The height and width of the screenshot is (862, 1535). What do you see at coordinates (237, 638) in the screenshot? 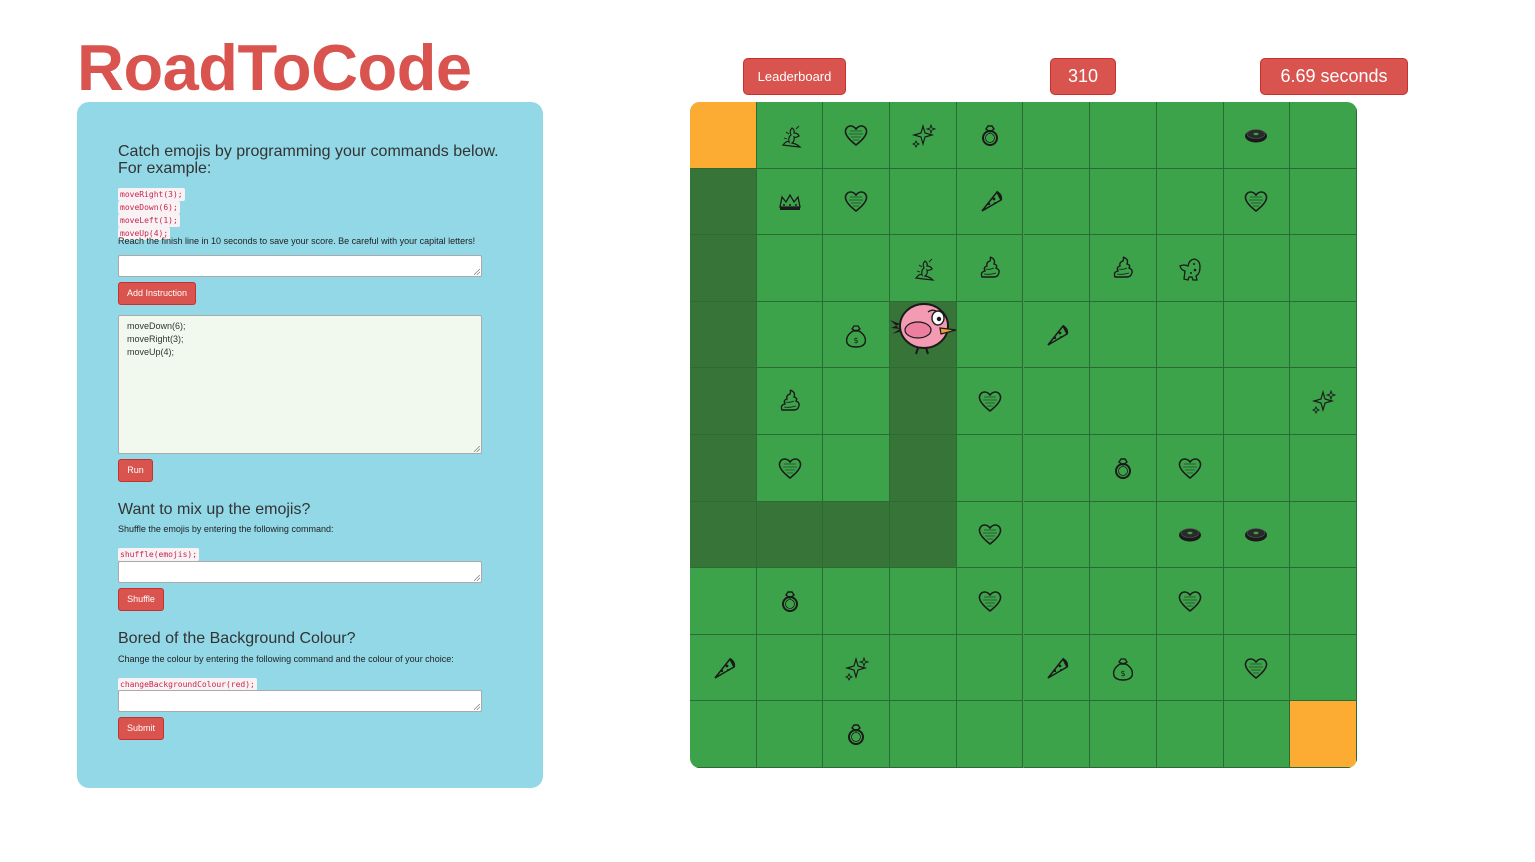
I see `background-heading: Bored of the Background Colour?` at bounding box center [237, 638].